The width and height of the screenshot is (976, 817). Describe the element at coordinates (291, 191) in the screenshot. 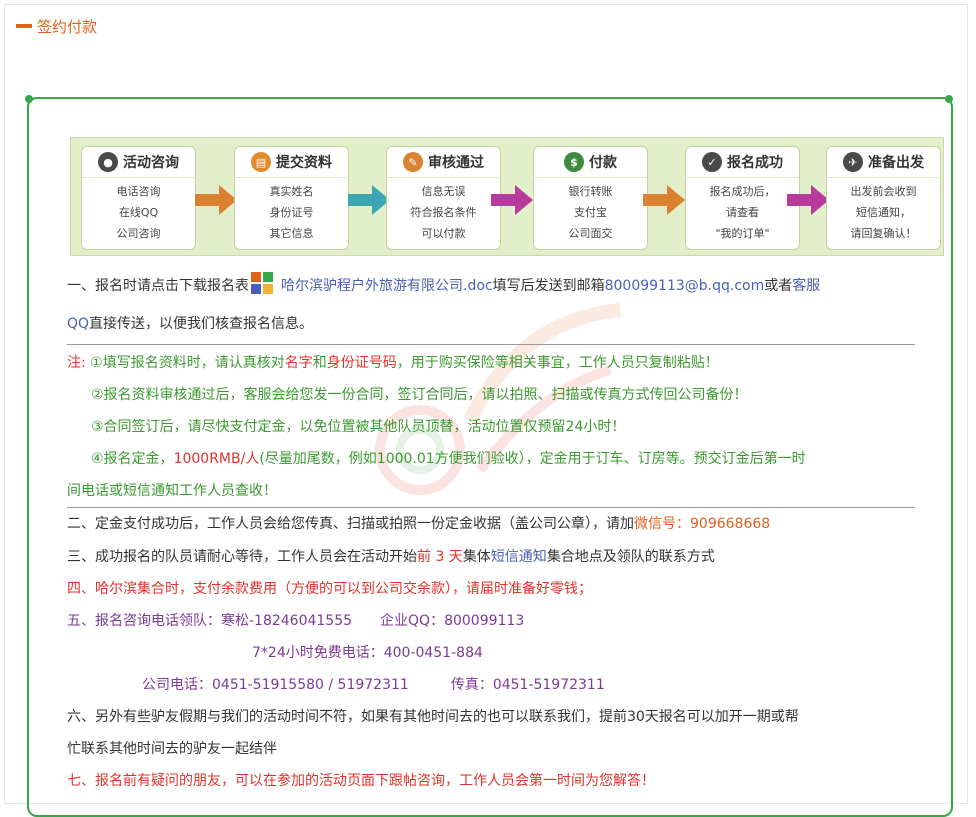

I see `step-line: 真实姓名` at that location.